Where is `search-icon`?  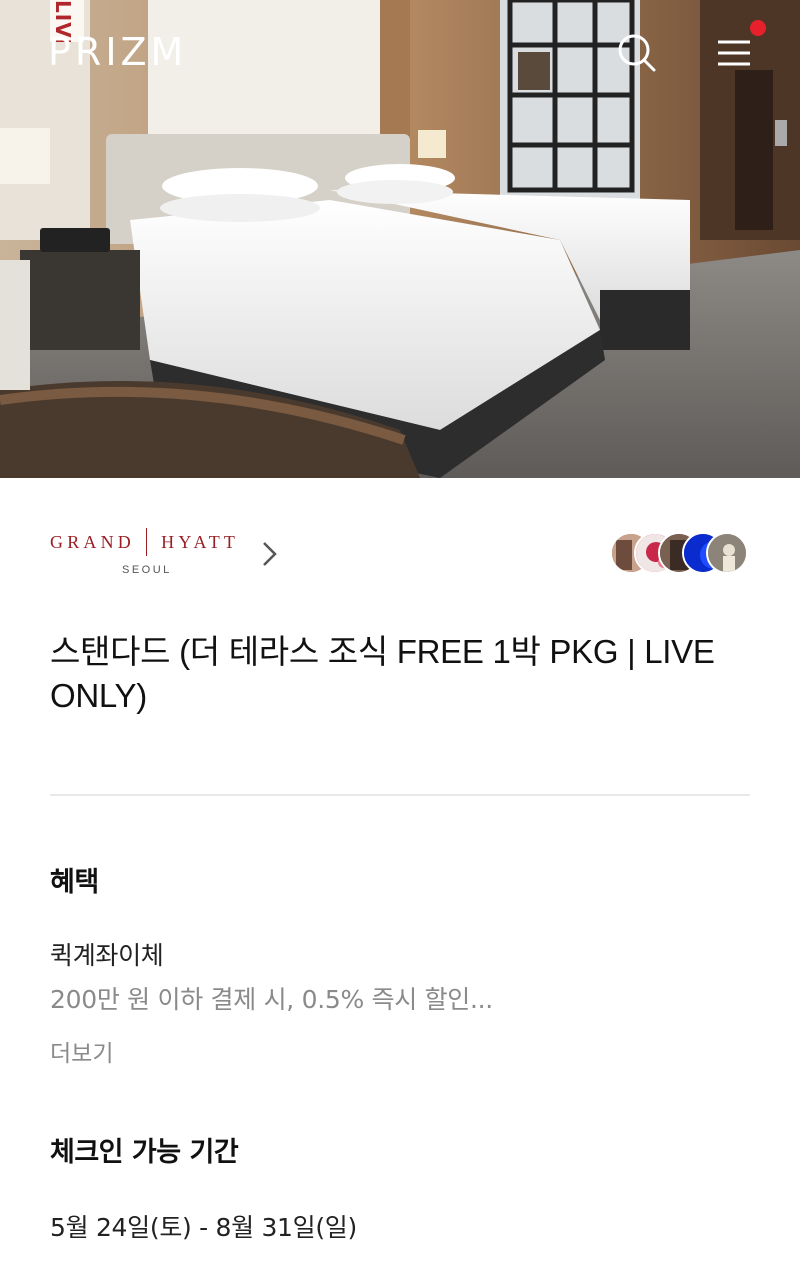
search-icon is located at coordinates (637, 53).